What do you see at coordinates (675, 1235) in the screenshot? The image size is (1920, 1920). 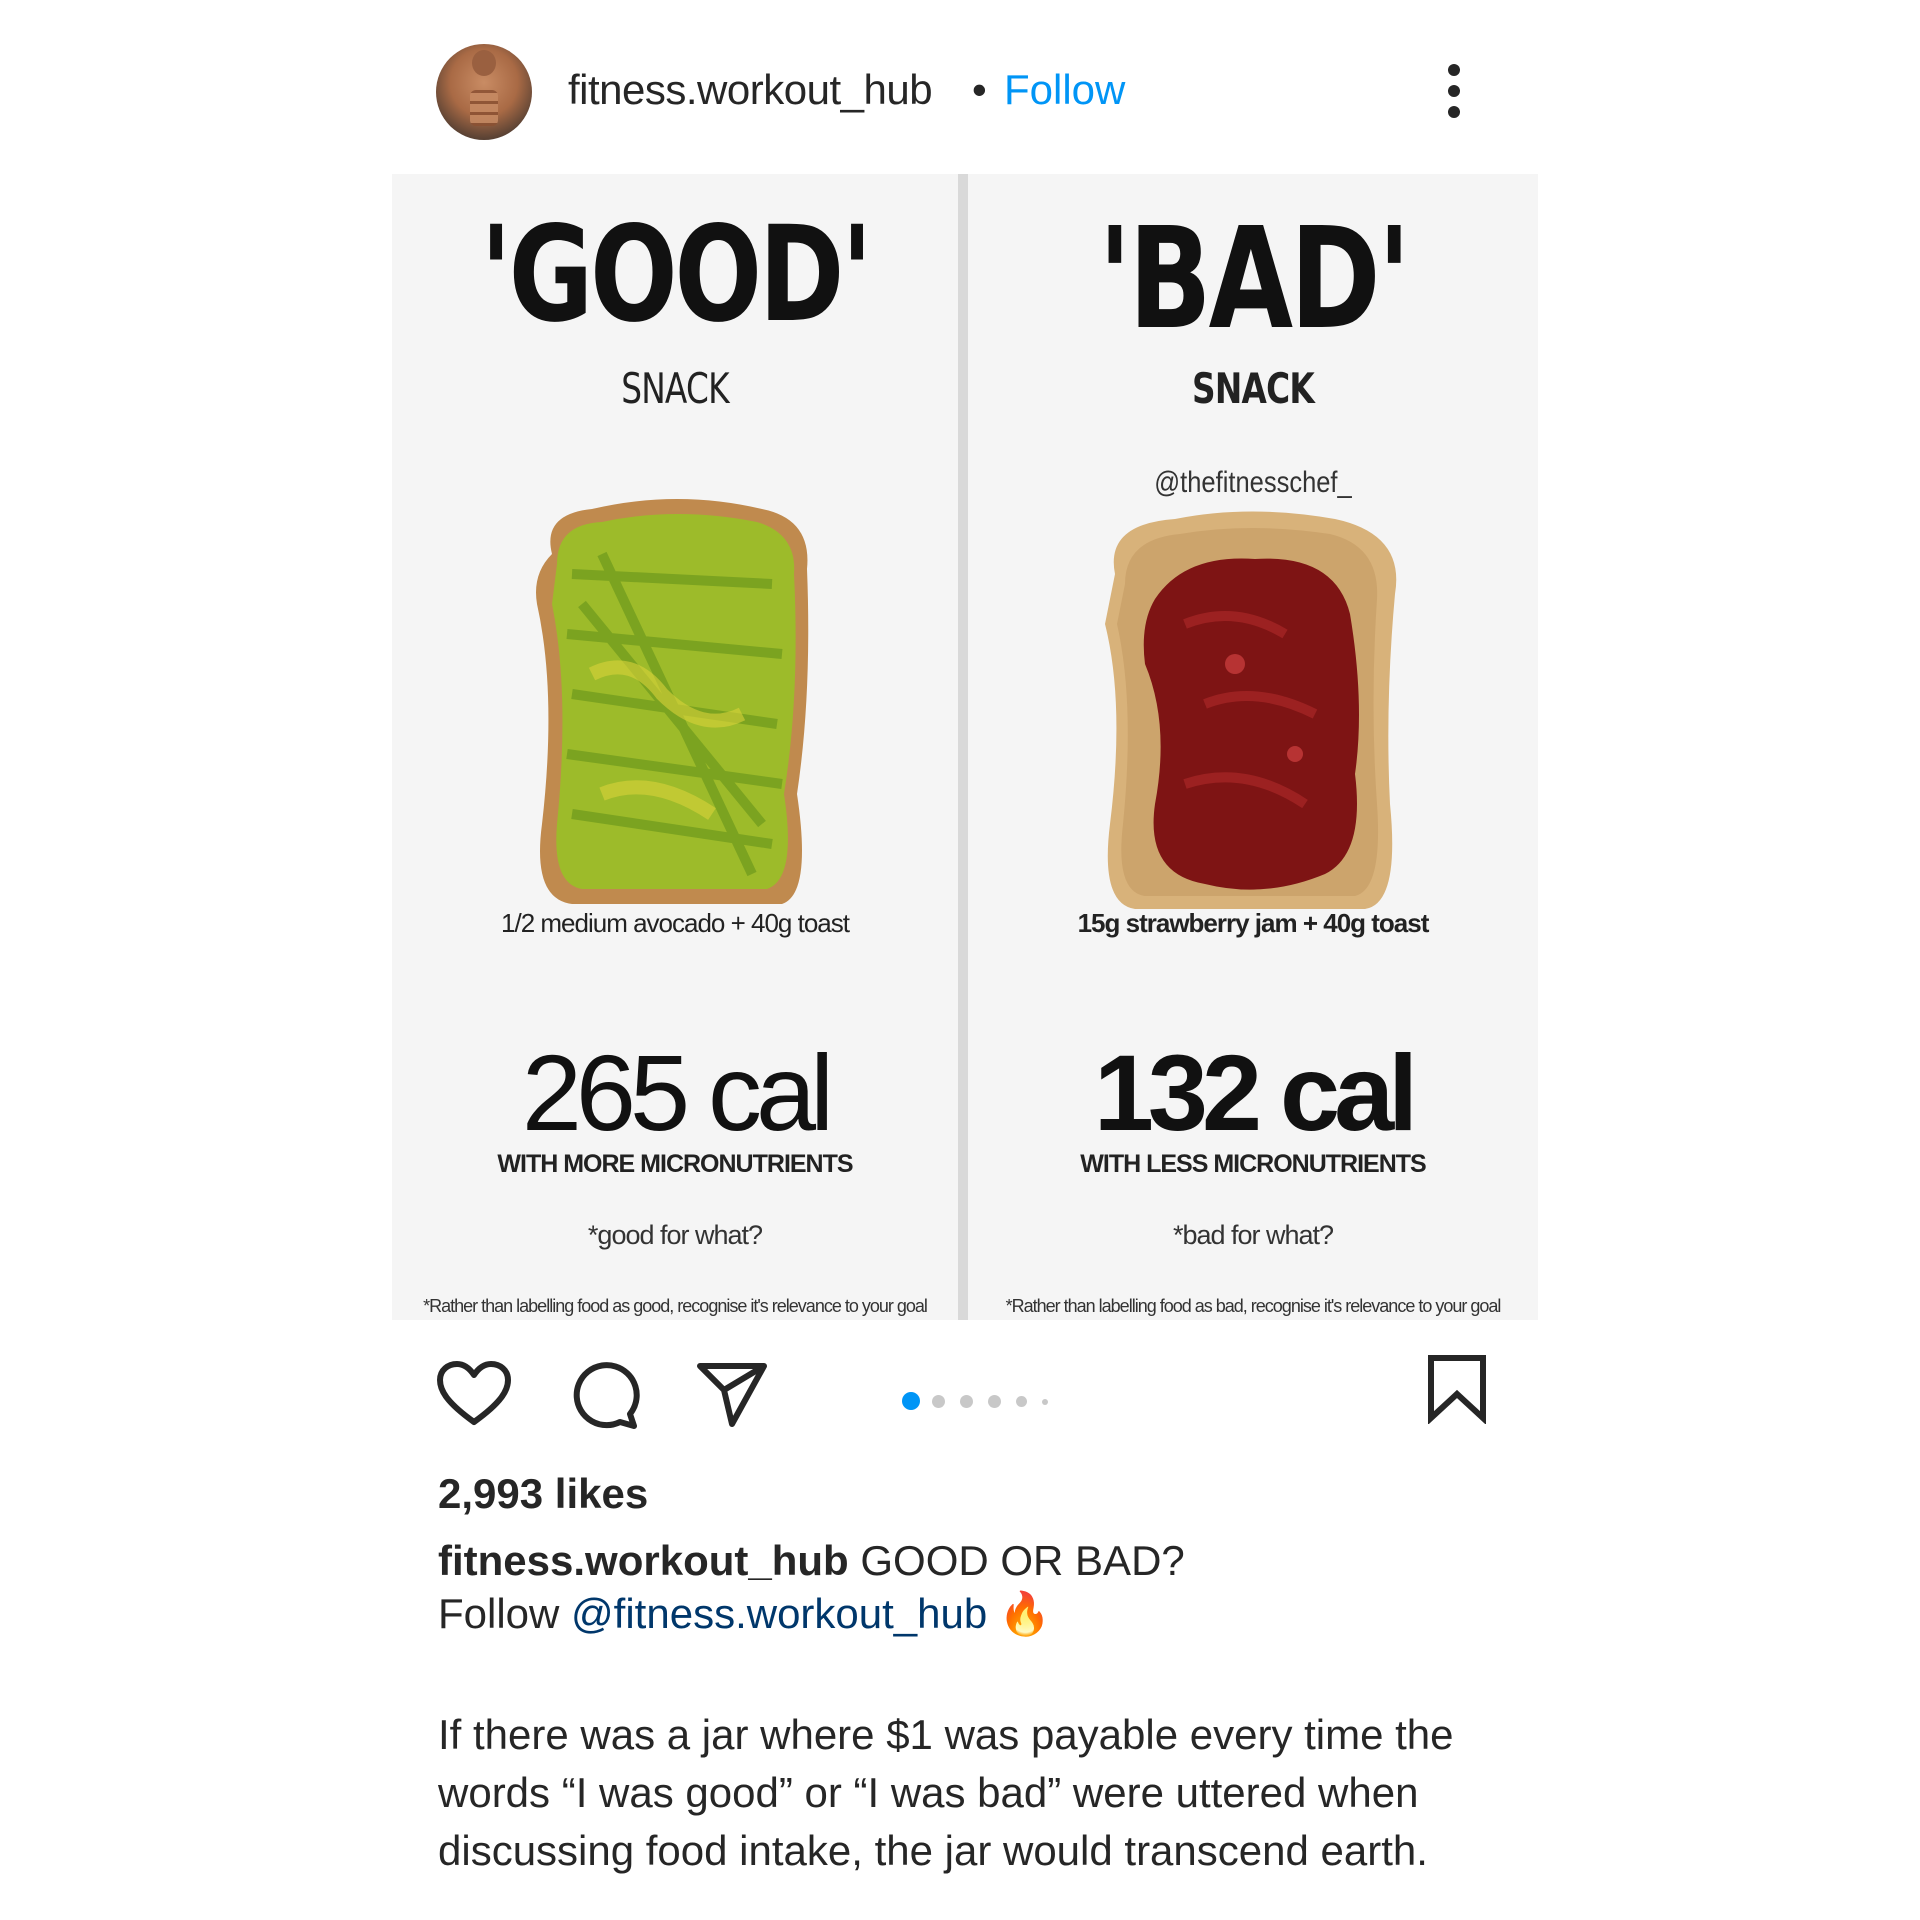 I see `good-question: *good for what?` at bounding box center [675, 1235].